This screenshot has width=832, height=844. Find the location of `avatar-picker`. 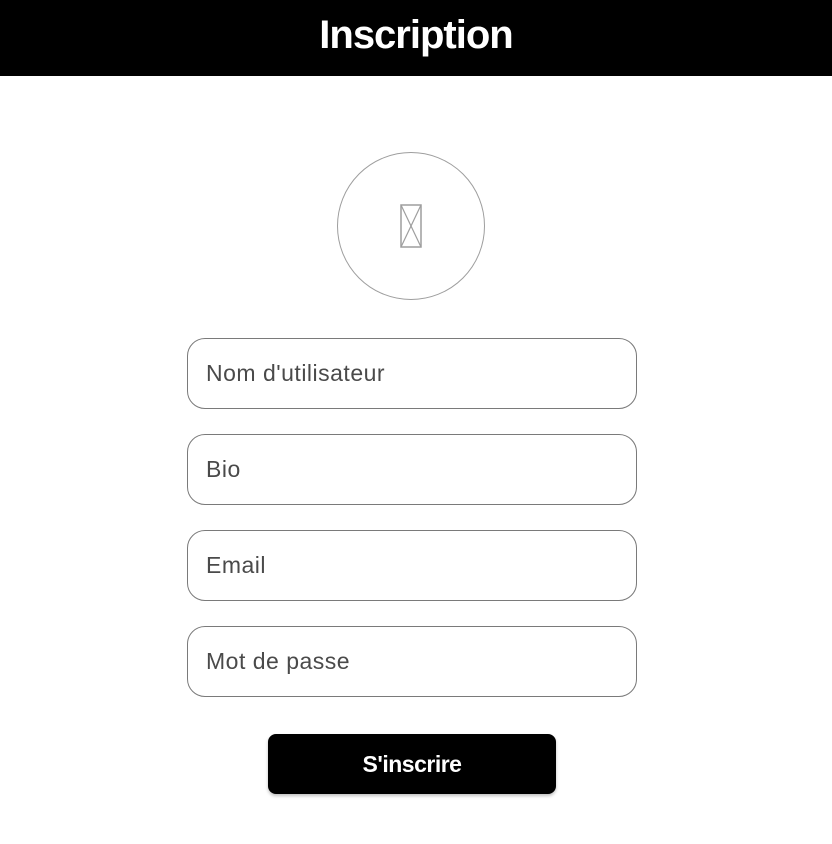

avatar-picker is located at coordinates (411, 226).